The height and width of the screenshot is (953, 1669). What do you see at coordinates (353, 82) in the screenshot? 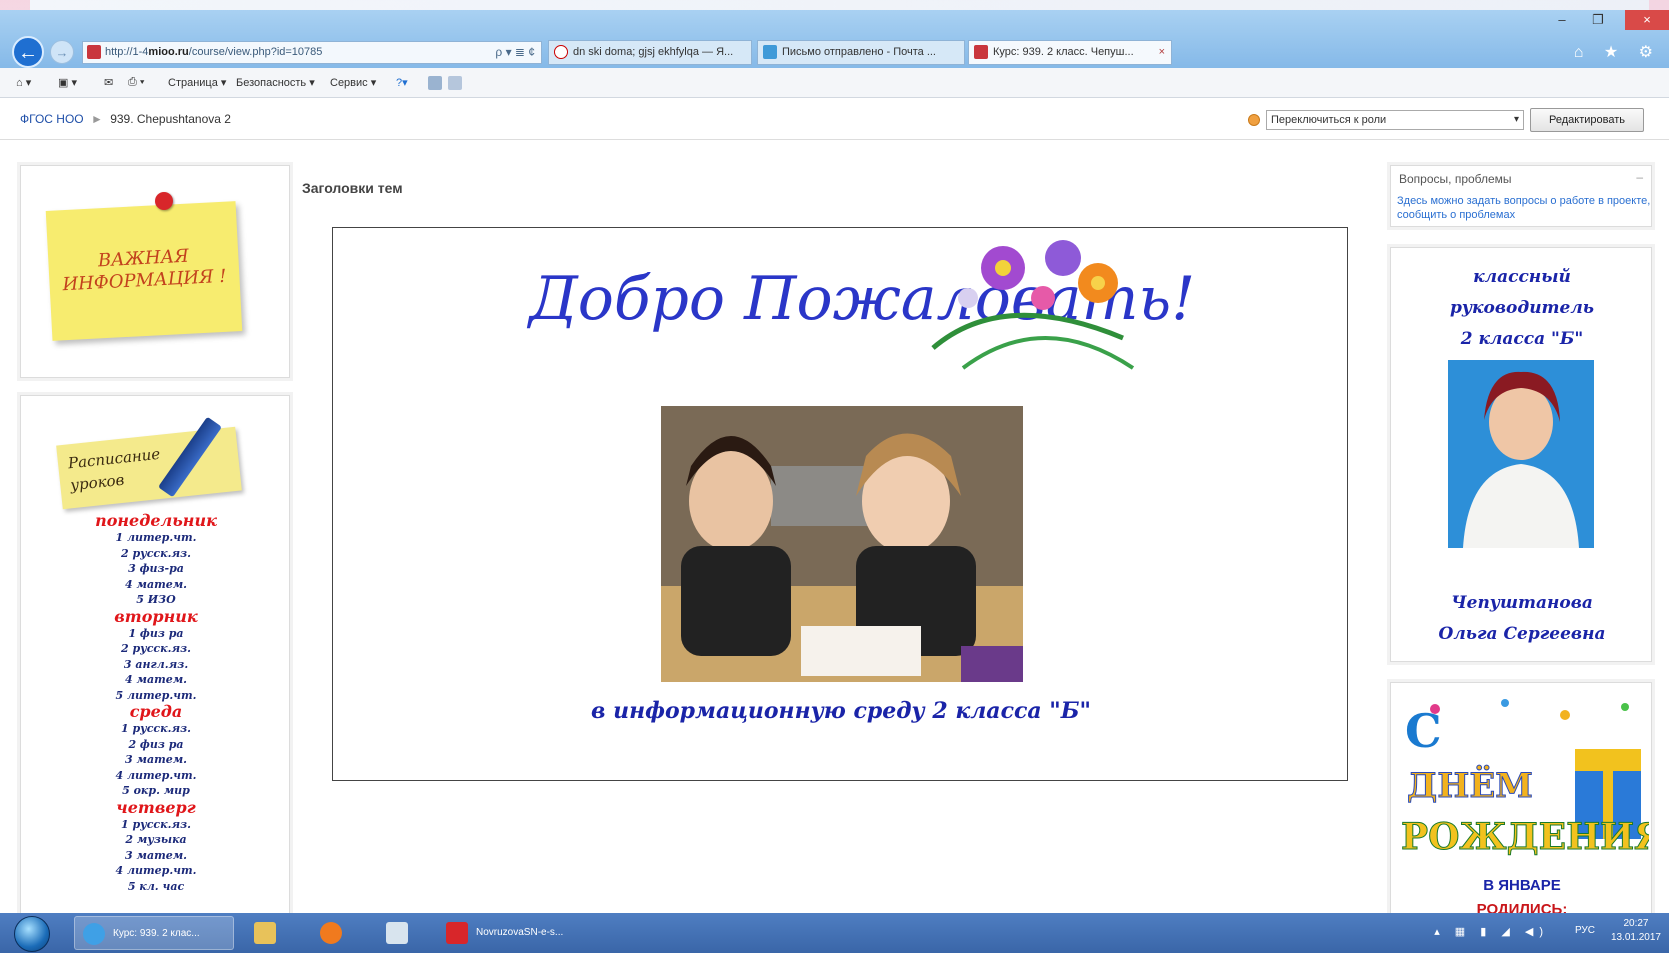
I see `service-menu: Сервис ▾` at bounding box center [353, 82].